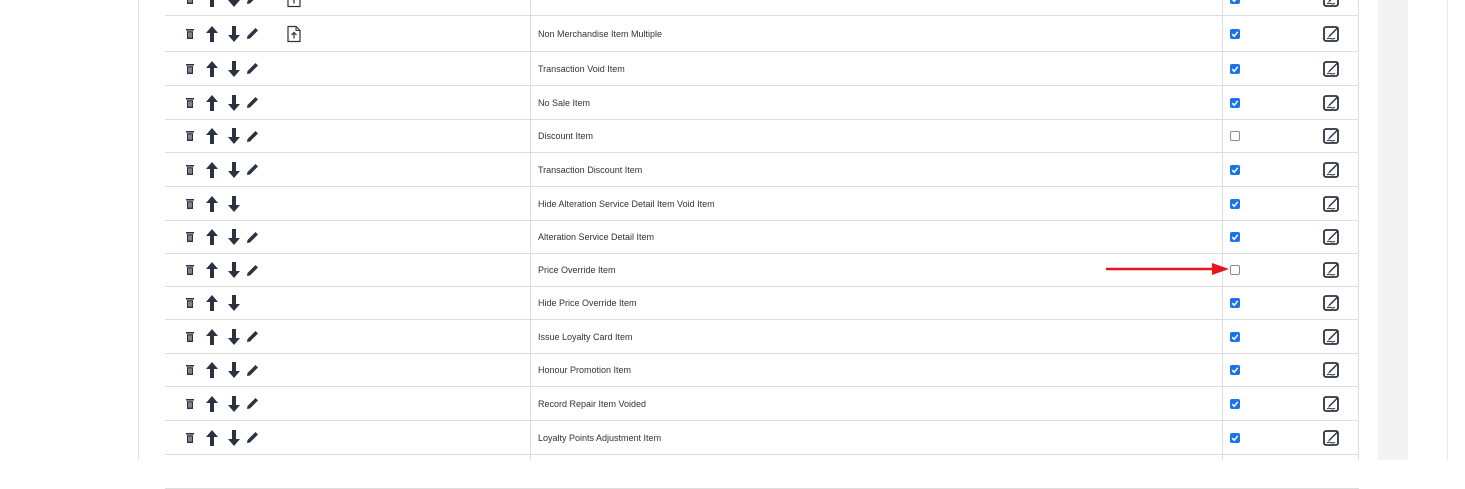 The image size is (1465, 489). Describe the element at coordinates (1393, 230) in the screenshot. I see `right-gutter` at that location.